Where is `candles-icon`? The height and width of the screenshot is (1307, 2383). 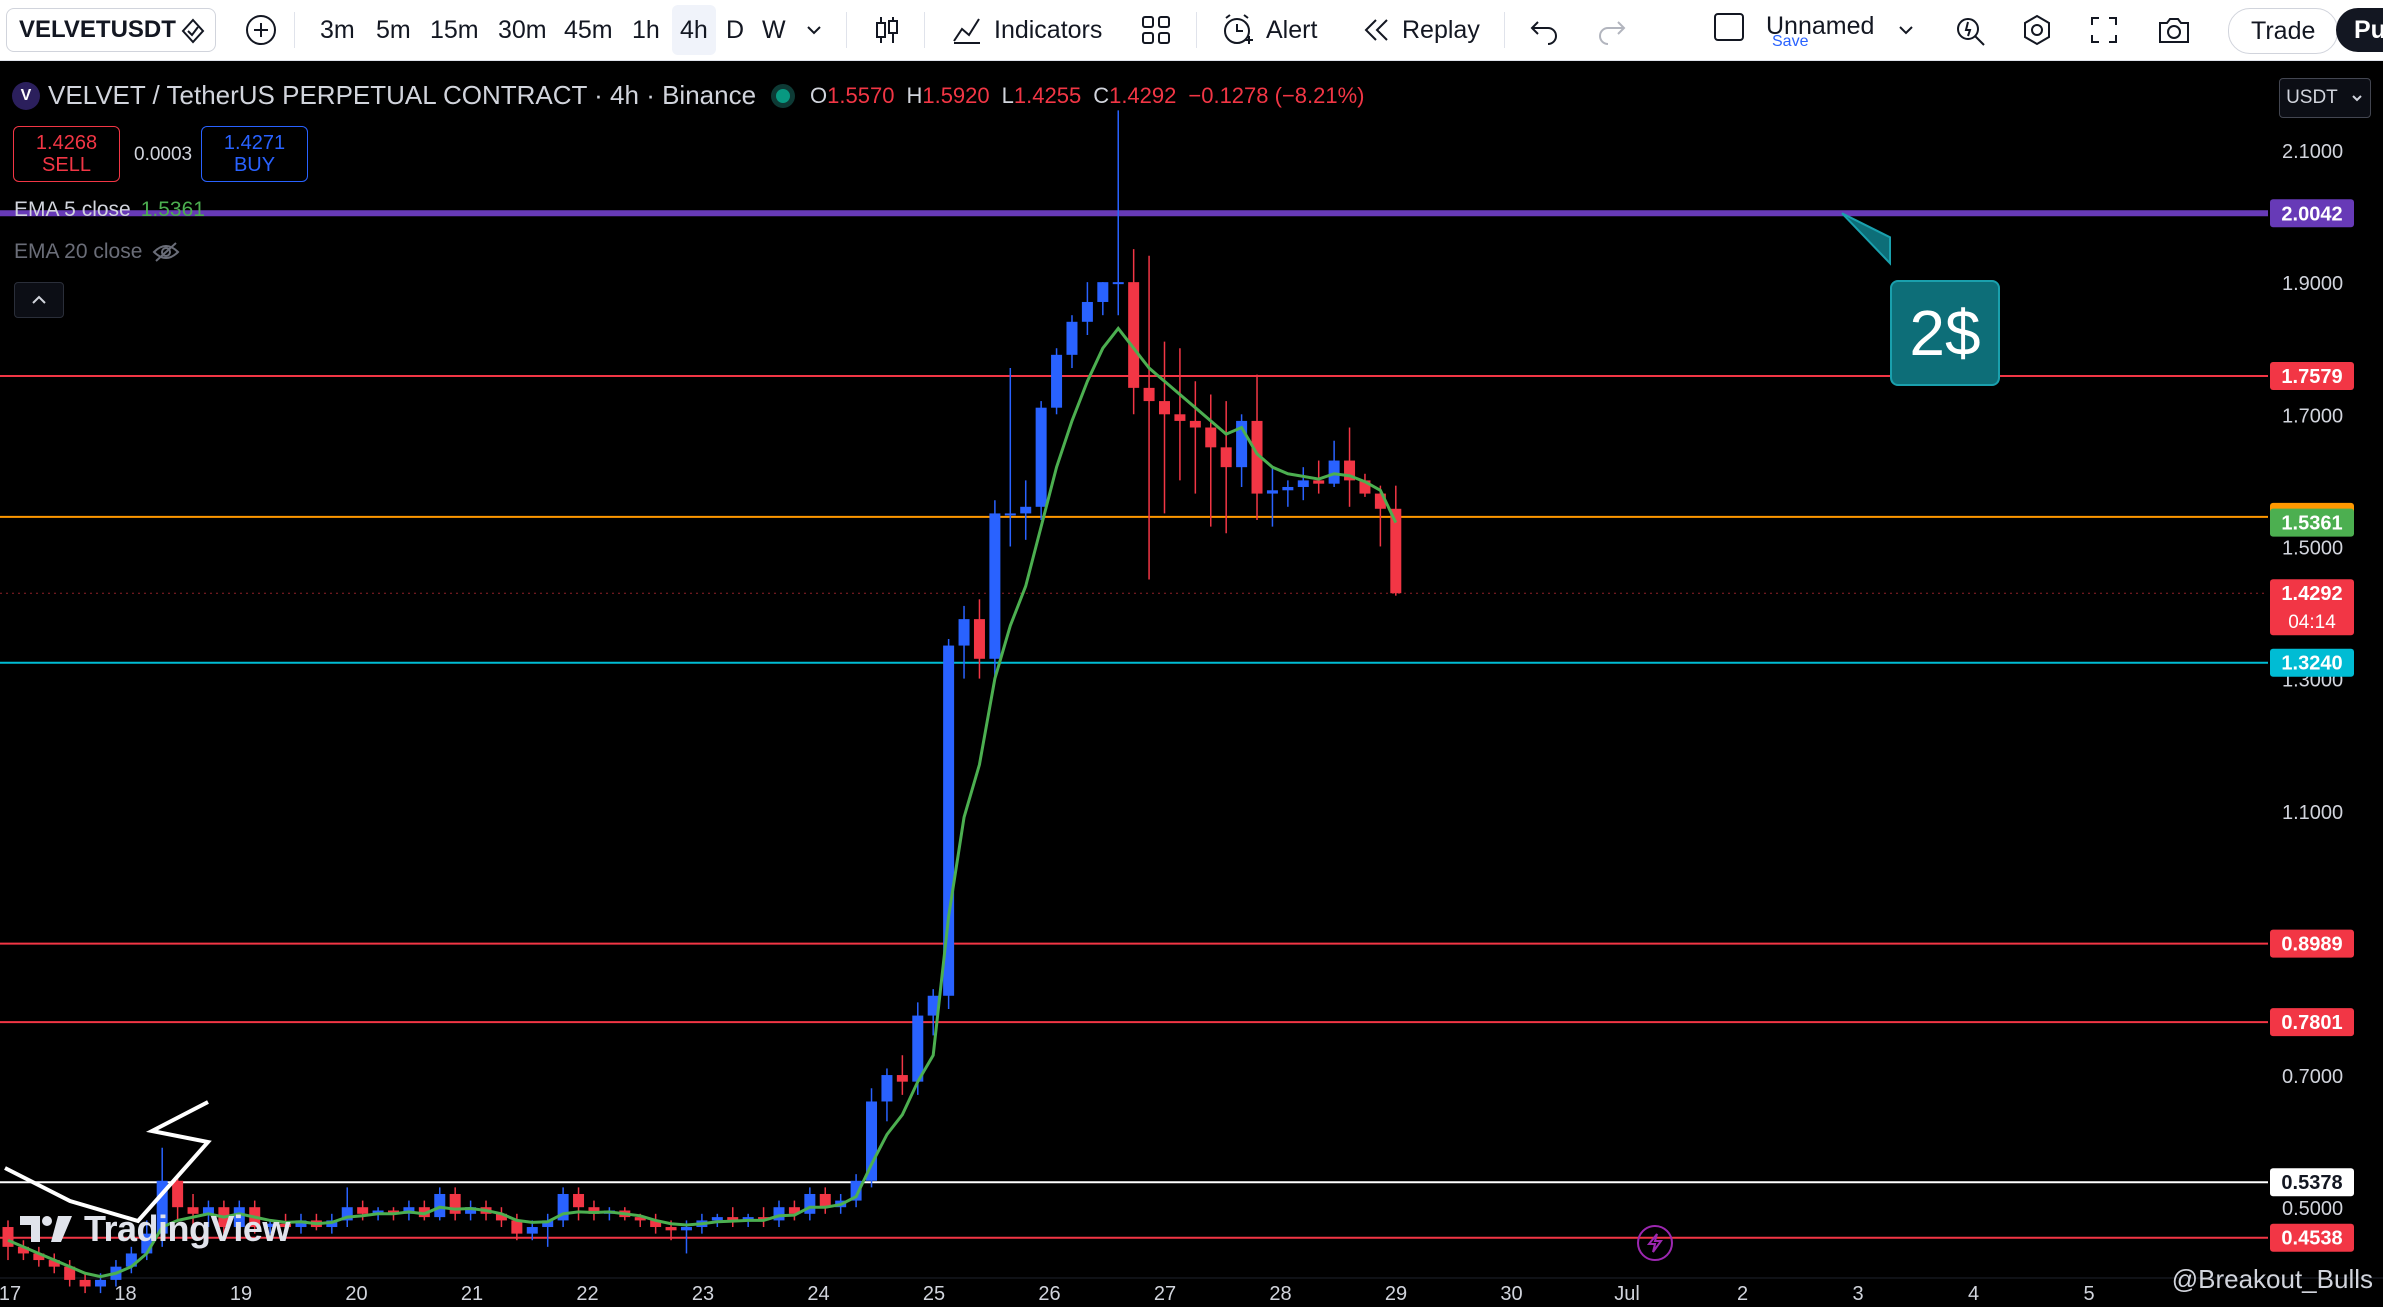
candles-icon is located at coordinates (887, 30).